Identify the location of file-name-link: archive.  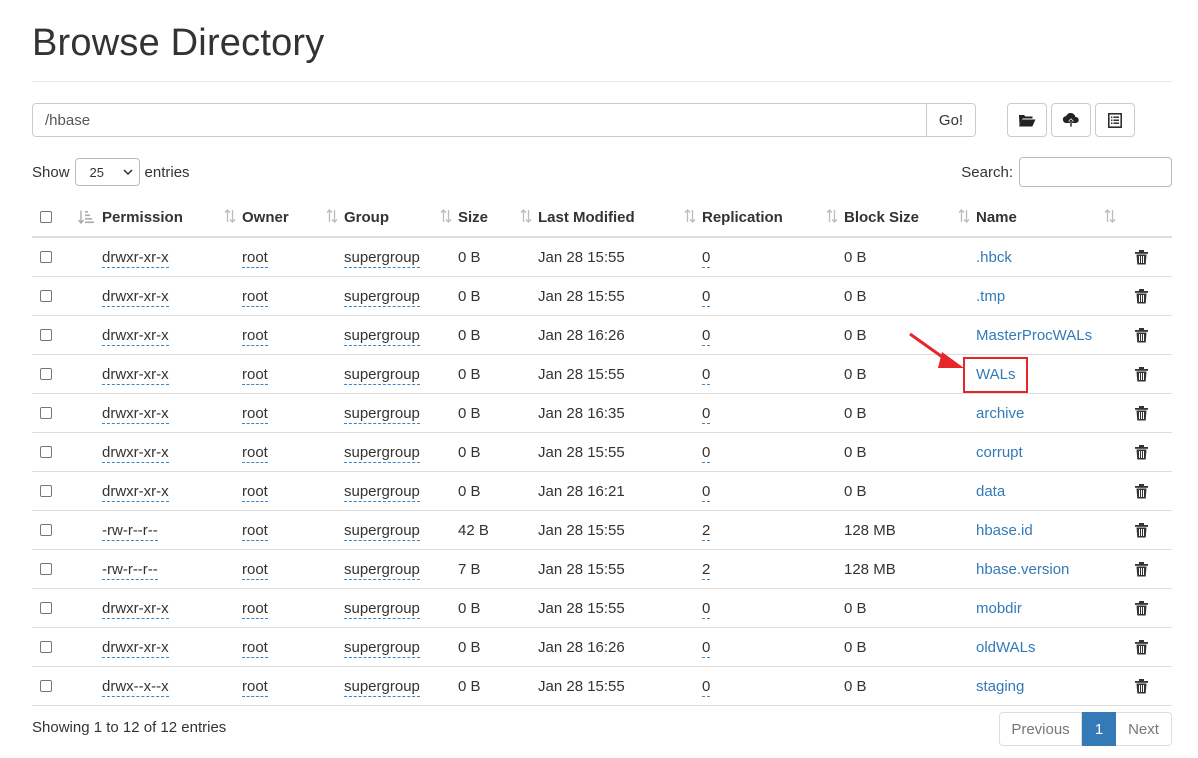
(1000, 413).